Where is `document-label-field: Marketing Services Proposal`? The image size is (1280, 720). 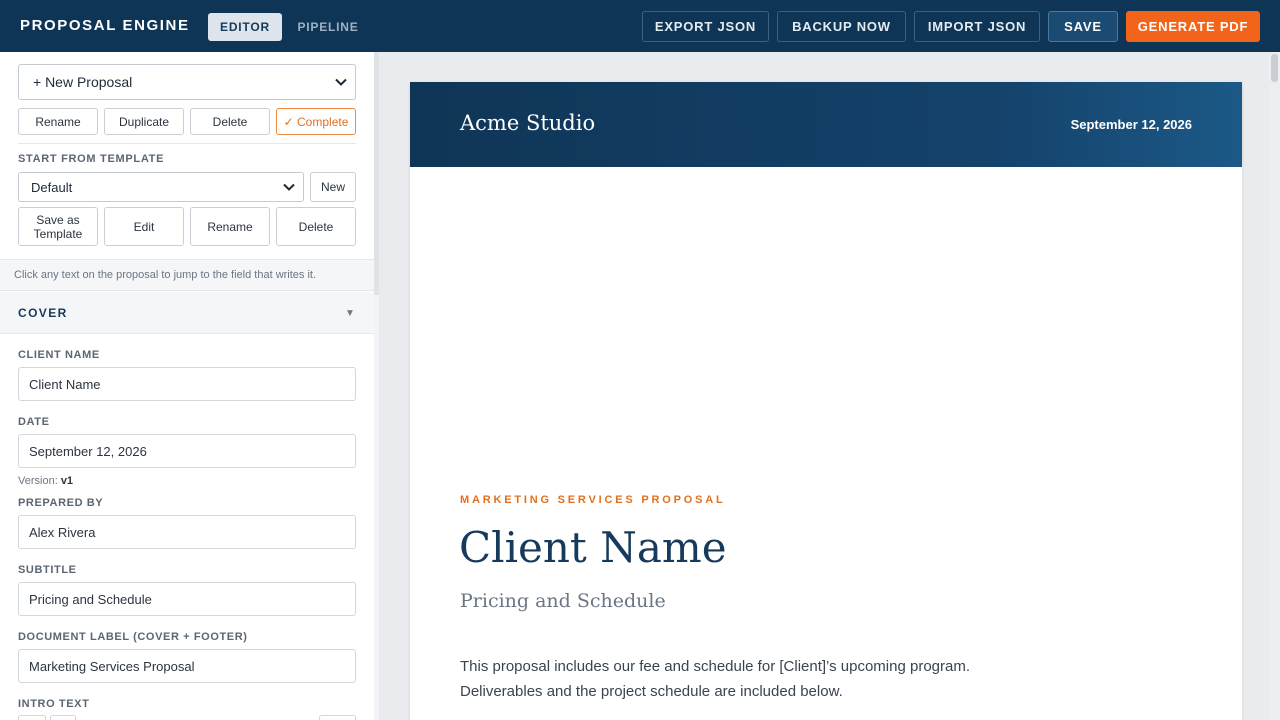 document-label-field: Marketing Services Proposal is located at coordinates (187, 666).